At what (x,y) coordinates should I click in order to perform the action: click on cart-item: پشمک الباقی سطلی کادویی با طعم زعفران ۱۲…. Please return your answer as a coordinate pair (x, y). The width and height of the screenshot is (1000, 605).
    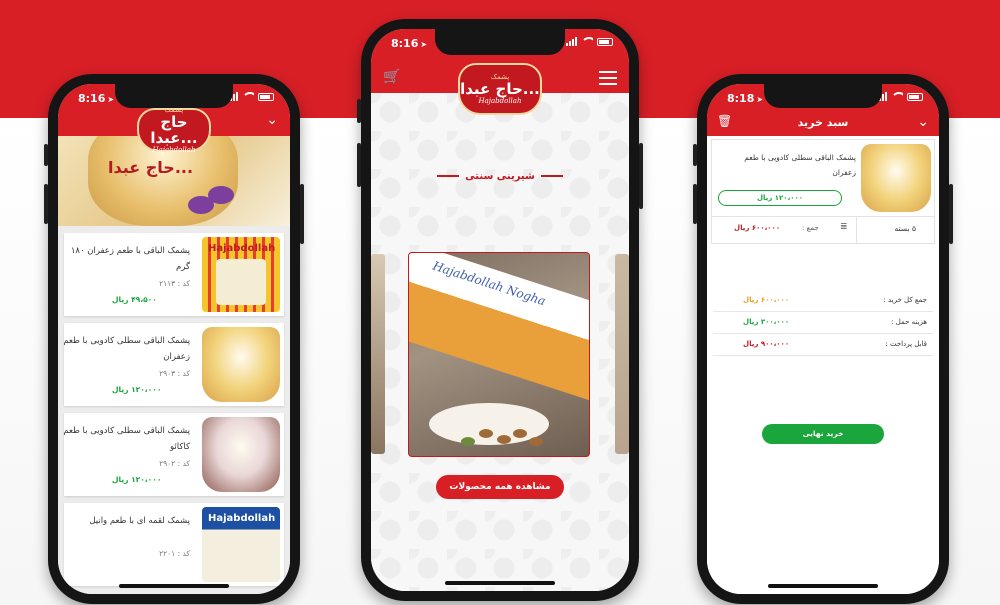
    Looking at the image, I should click on (823, 191).